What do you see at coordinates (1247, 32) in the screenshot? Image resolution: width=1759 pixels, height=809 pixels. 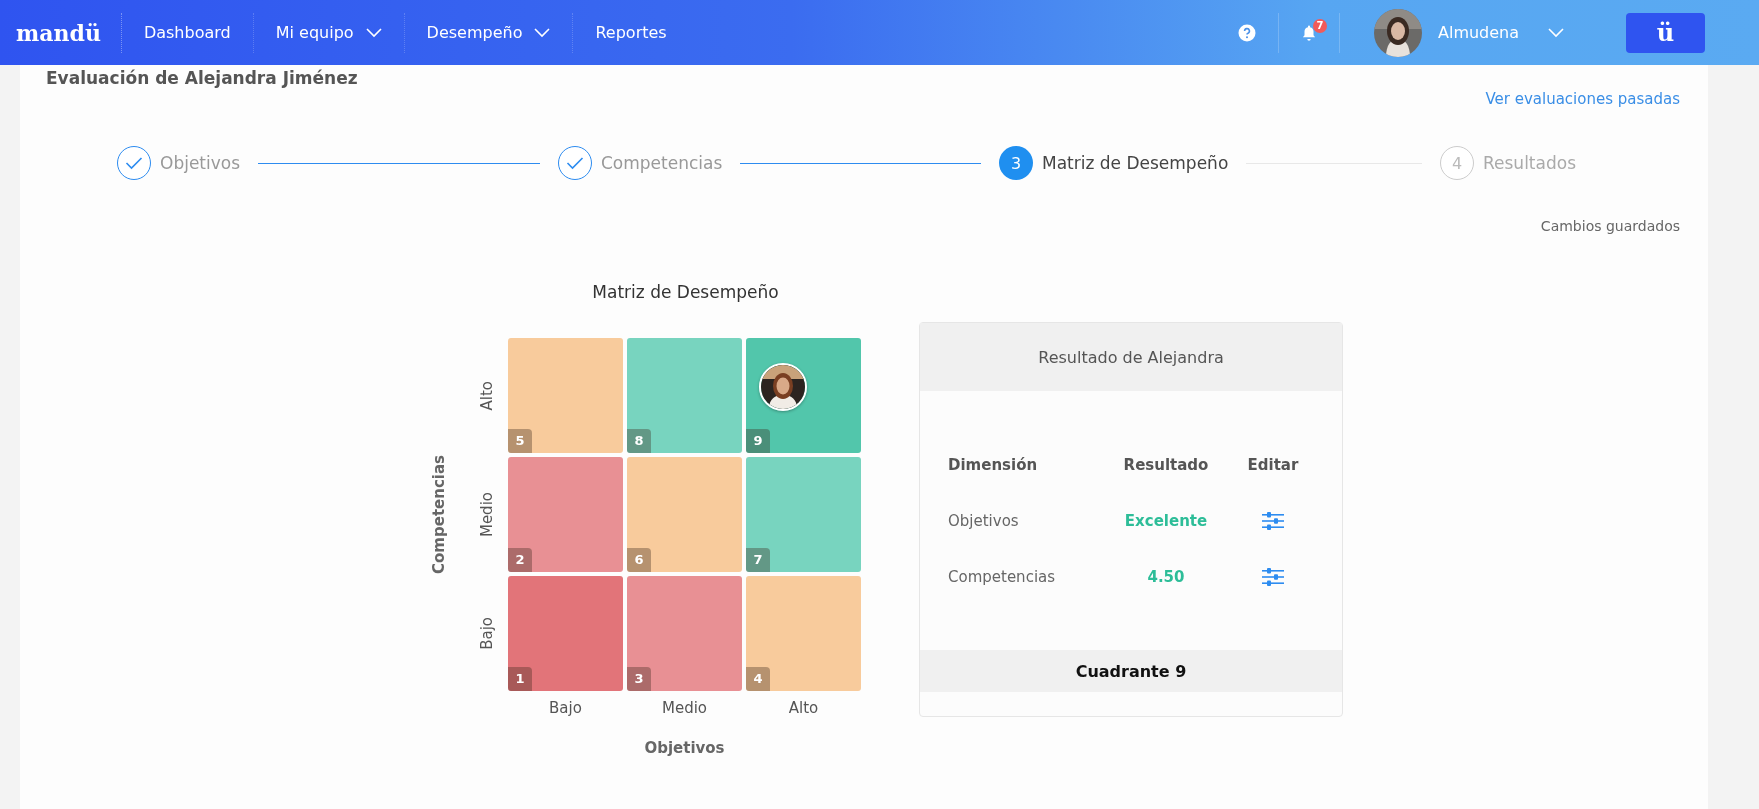 I see `help-icon` at bounding box center [1247, 32].